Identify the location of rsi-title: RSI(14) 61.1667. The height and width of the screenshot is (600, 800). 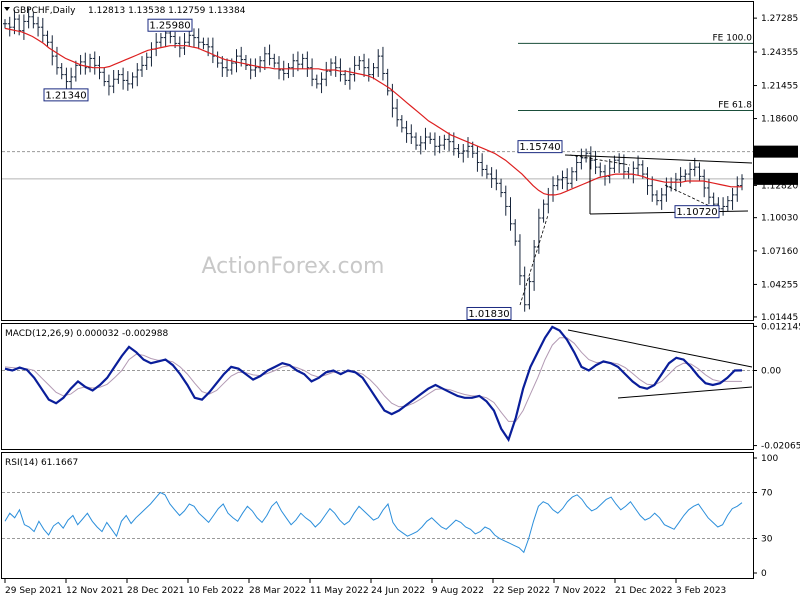
(41, 463).